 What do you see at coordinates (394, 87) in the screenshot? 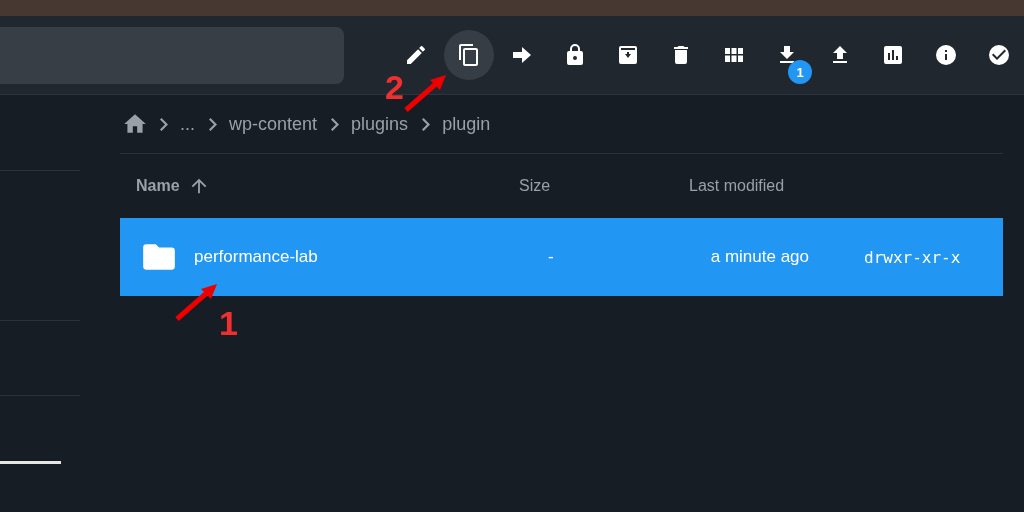
I see `annotation-number: 2` at bounding box center [394, 87].